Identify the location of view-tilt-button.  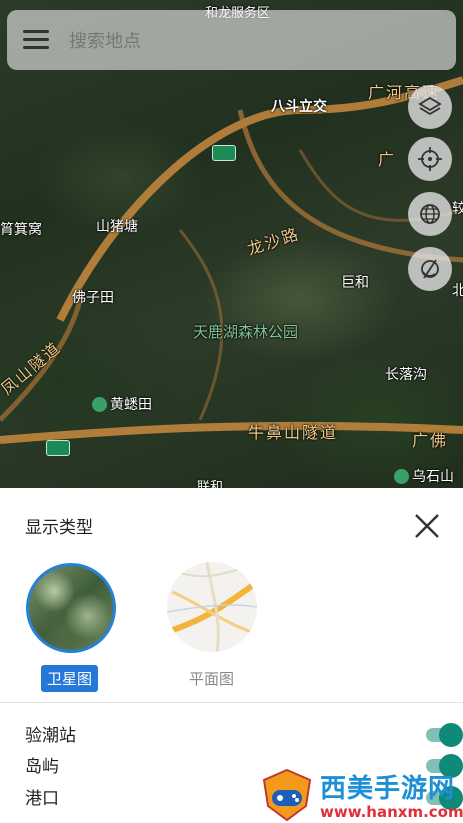
(430, 269).